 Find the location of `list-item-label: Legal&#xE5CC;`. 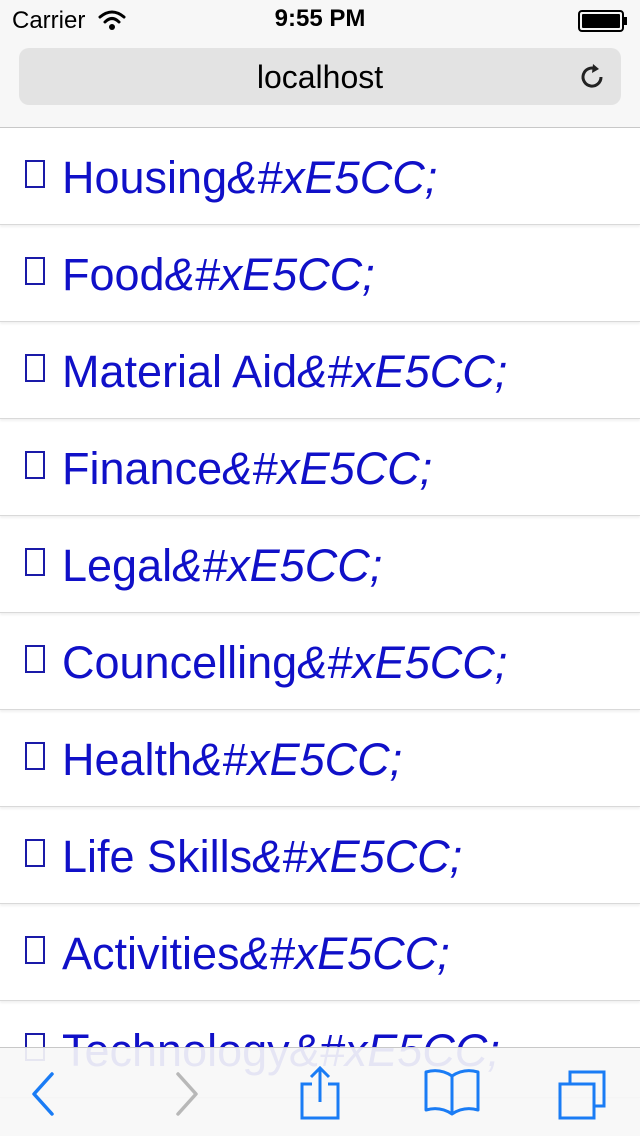

list-item-label: Legal&#xE5CC; is located at coordinates (222, 566).